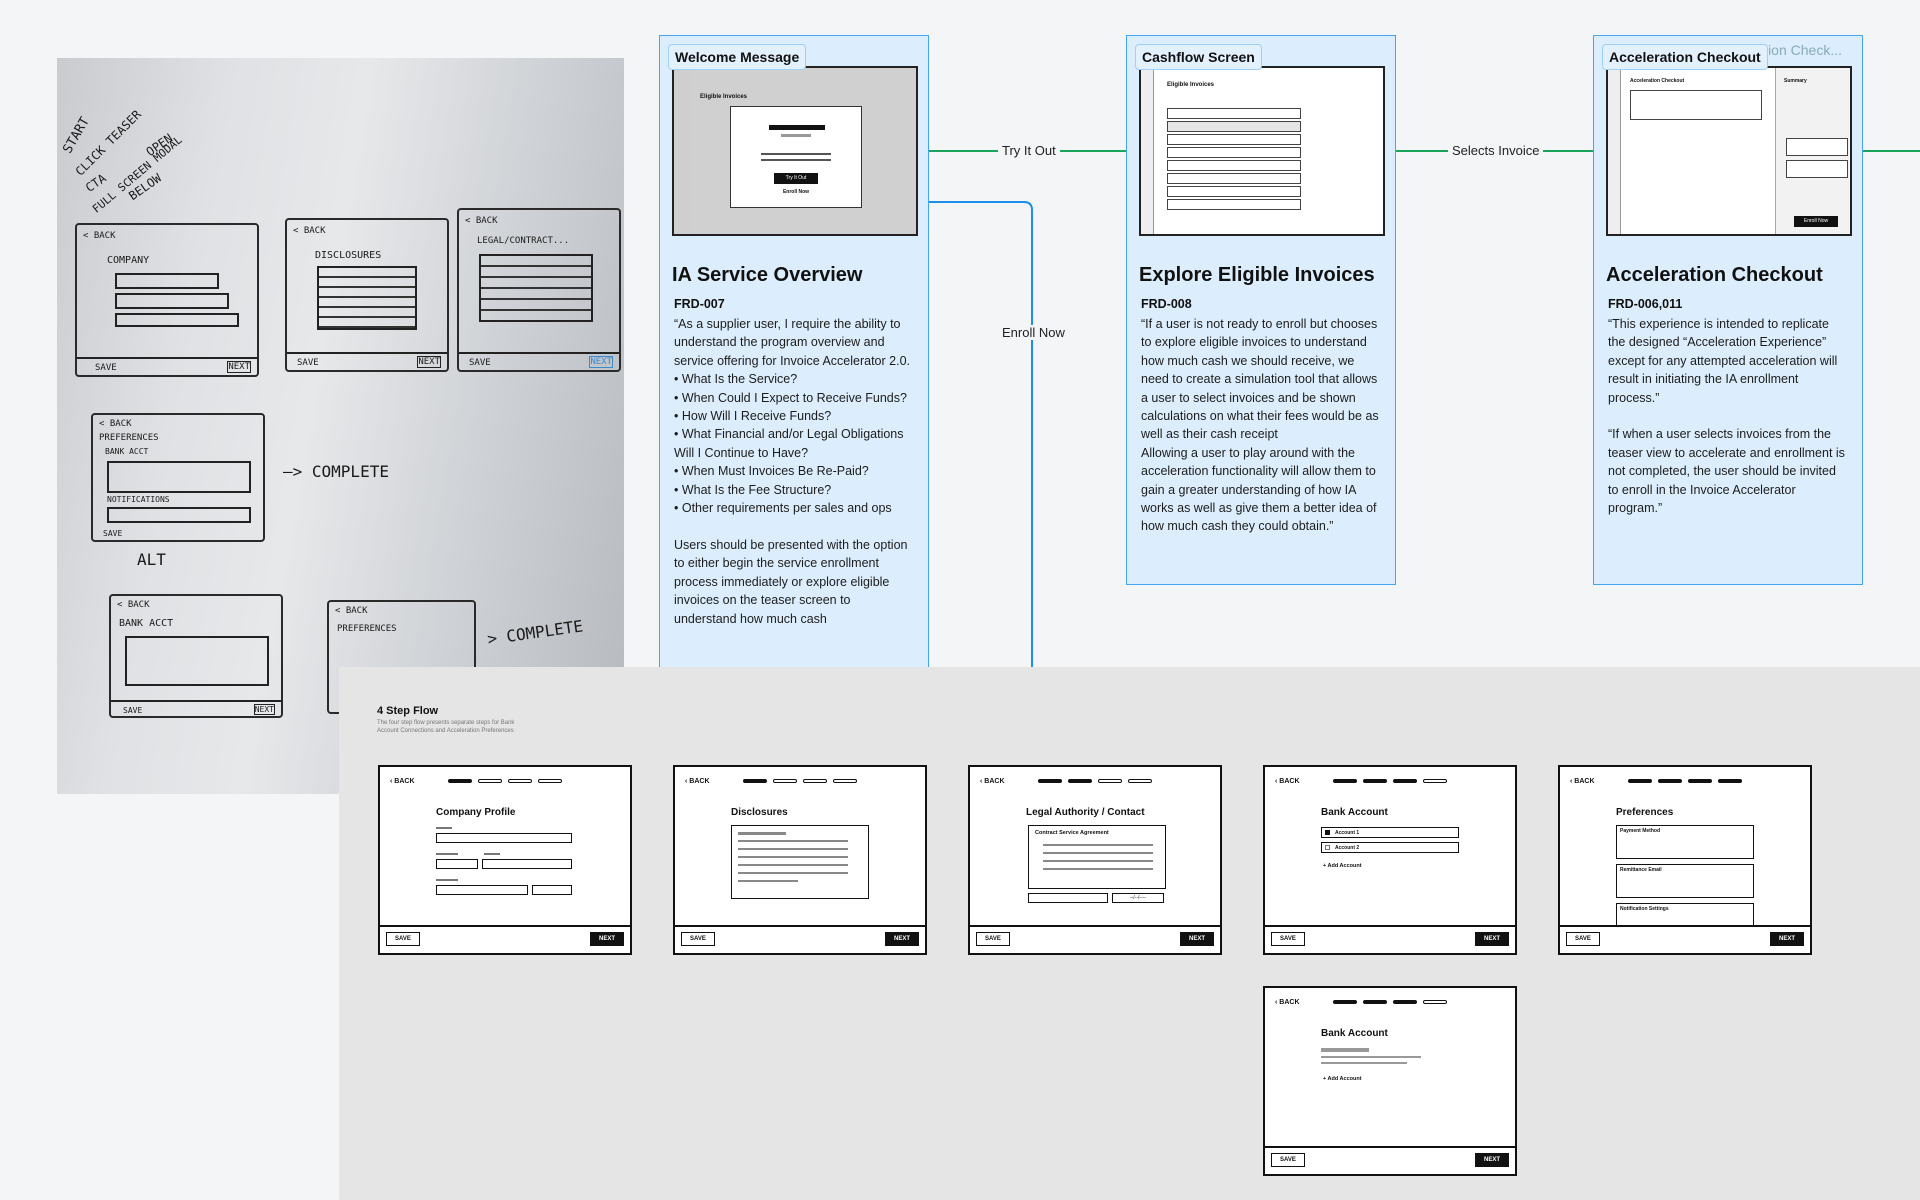 This screenshot has height=1200, width=1920. I want to click on disclosure-text-box, so click(800, 862).